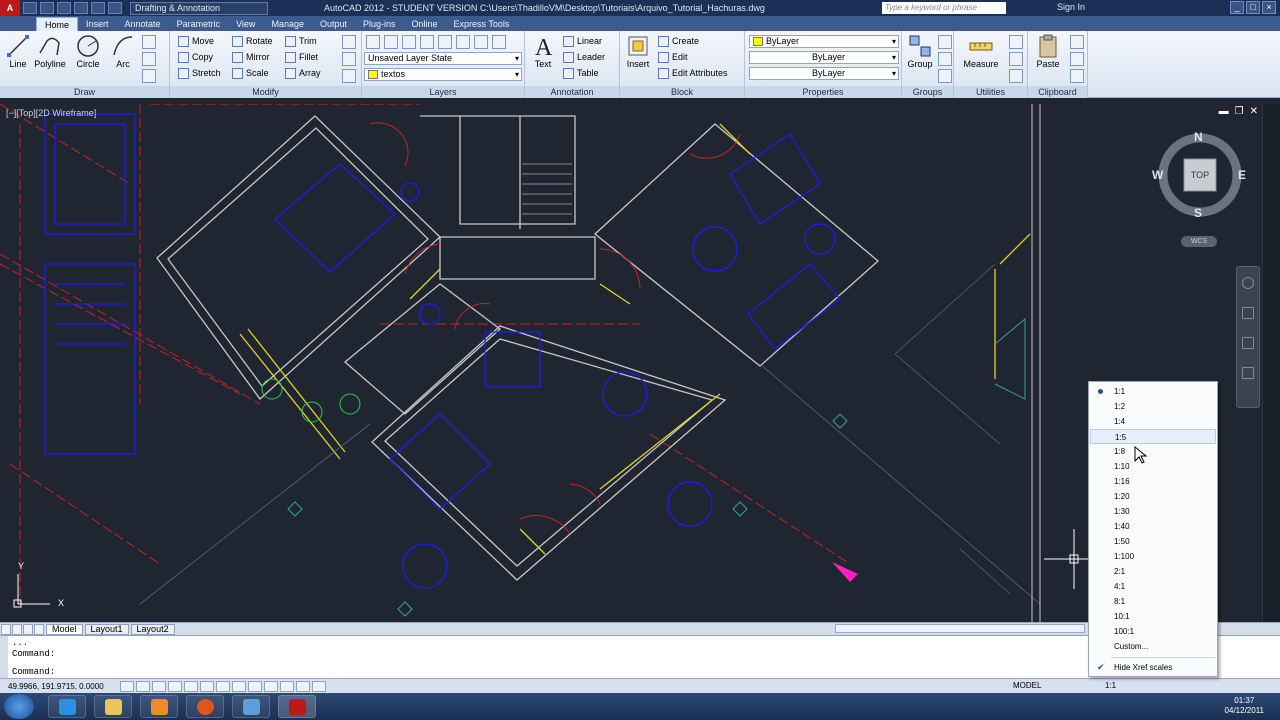 The width and height of the screenshot is (1280, 720). What do you see at coordinates (191, 686) in the screenshot?
I see `osnap-icon` at bounding box center [191, 686].